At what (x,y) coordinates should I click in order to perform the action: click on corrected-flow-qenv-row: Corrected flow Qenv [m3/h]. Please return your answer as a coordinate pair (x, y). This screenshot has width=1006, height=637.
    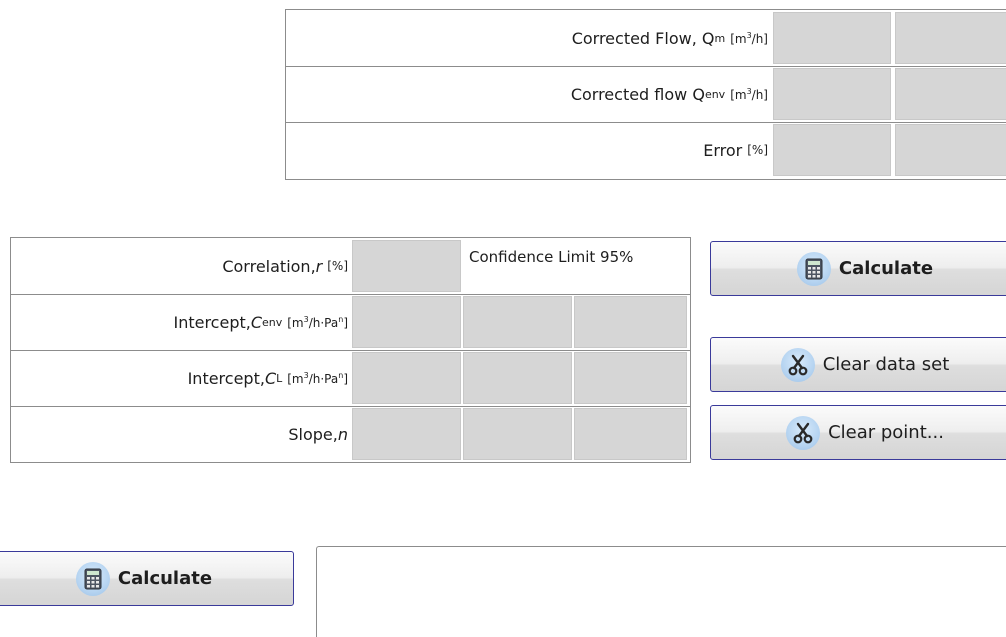
    Looking at the image, I should click on (646, 94).